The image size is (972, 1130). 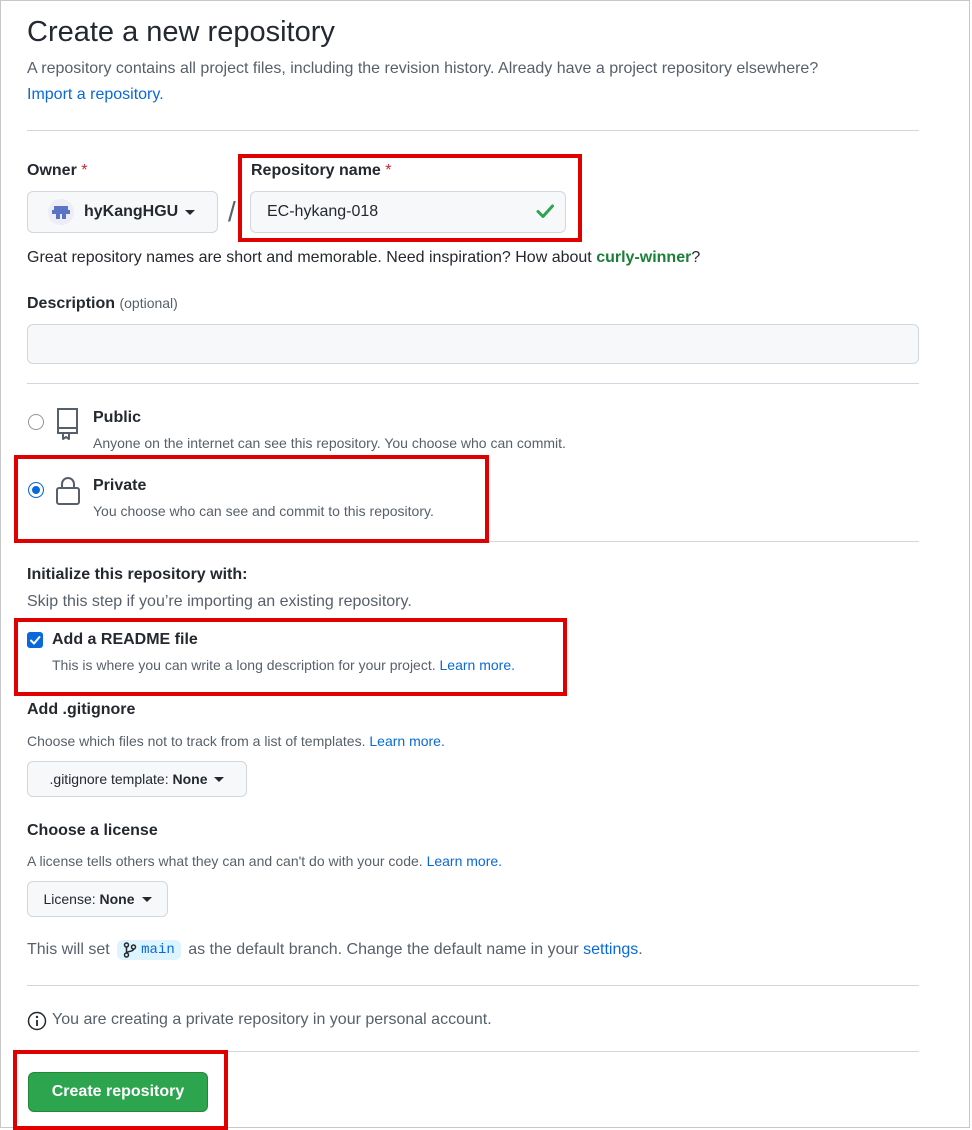 What do you see at coordinates (137, 574) in the screenshot?
I see `initialize-heading: Initialize this repository with:` at bounding box center [137, 574].